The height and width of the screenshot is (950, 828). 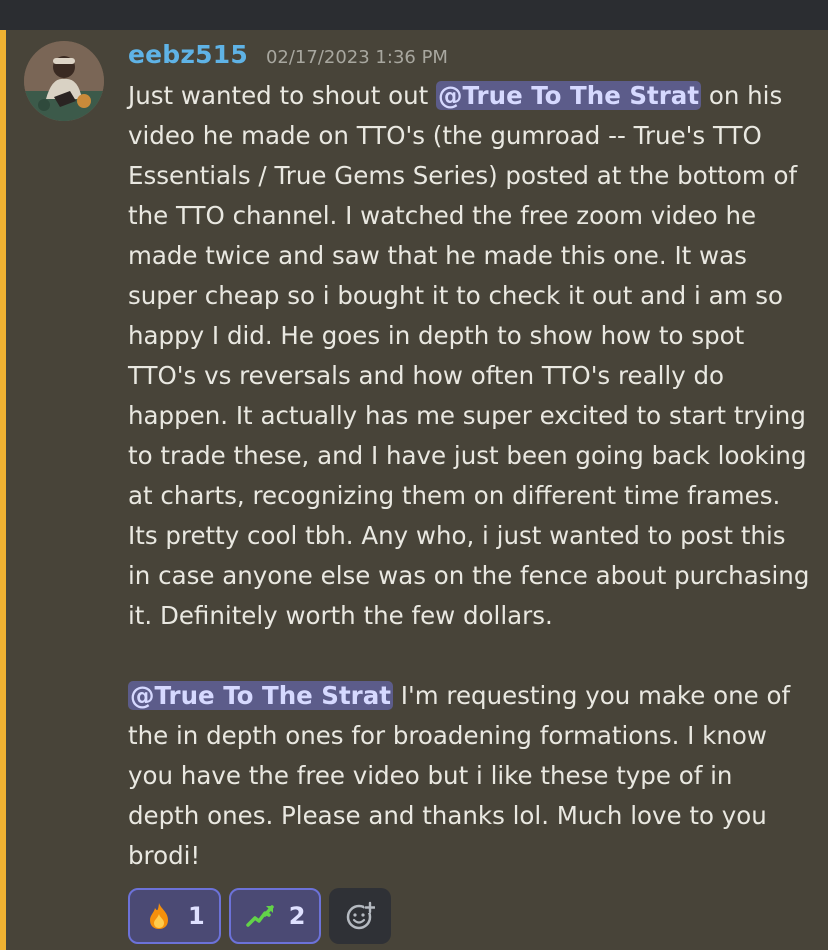 I want to click on reactions-bar: 1 2, so click(x=260, y=916).